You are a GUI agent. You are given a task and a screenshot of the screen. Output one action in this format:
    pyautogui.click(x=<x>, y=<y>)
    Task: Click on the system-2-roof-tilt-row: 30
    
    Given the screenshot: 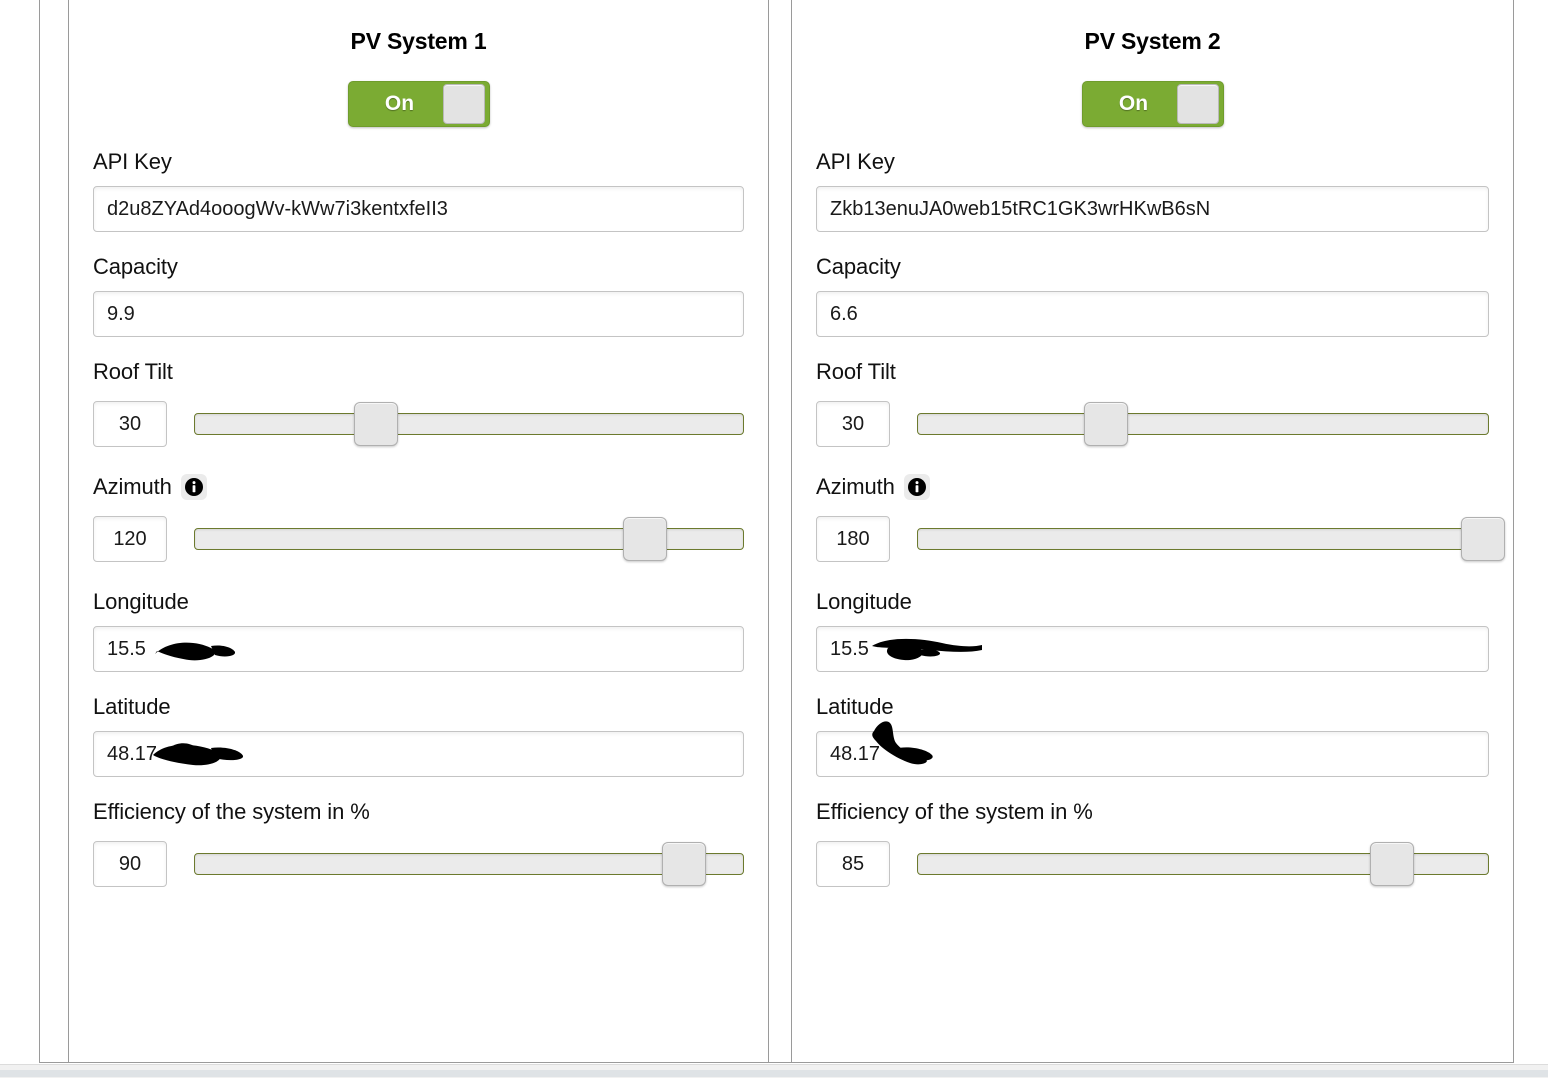 What is the action you would take?
    pyautogui.click(x=1152, y=424)
    